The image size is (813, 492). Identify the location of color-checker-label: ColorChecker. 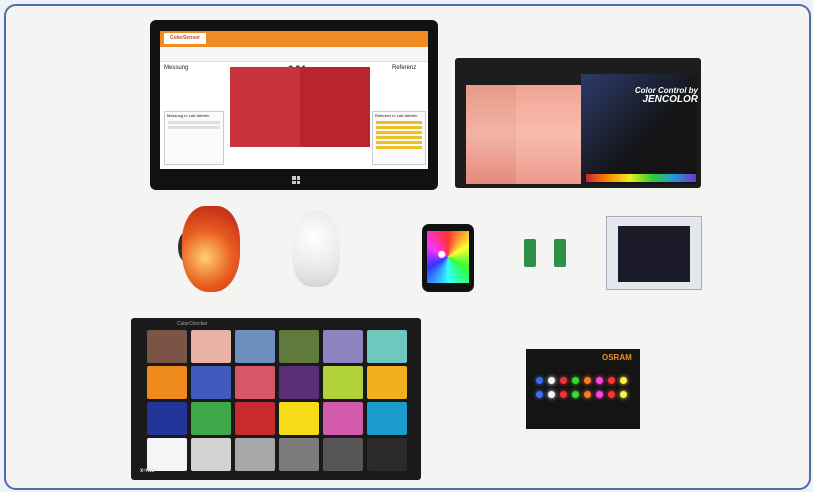
(192, 324).